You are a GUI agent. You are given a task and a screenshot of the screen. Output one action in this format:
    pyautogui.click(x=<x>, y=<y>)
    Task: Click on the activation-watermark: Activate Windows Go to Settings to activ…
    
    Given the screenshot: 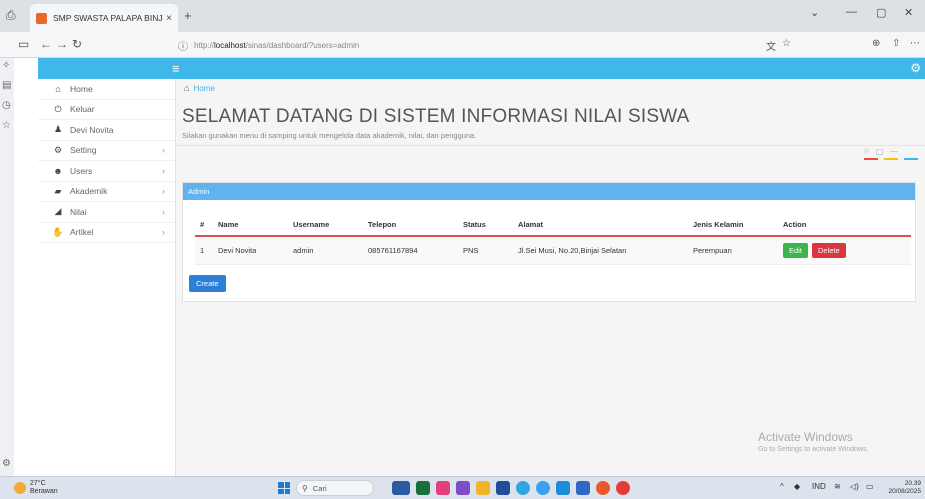 What is the action you would take?
    pyautogui.click(x=813, y=441)
    